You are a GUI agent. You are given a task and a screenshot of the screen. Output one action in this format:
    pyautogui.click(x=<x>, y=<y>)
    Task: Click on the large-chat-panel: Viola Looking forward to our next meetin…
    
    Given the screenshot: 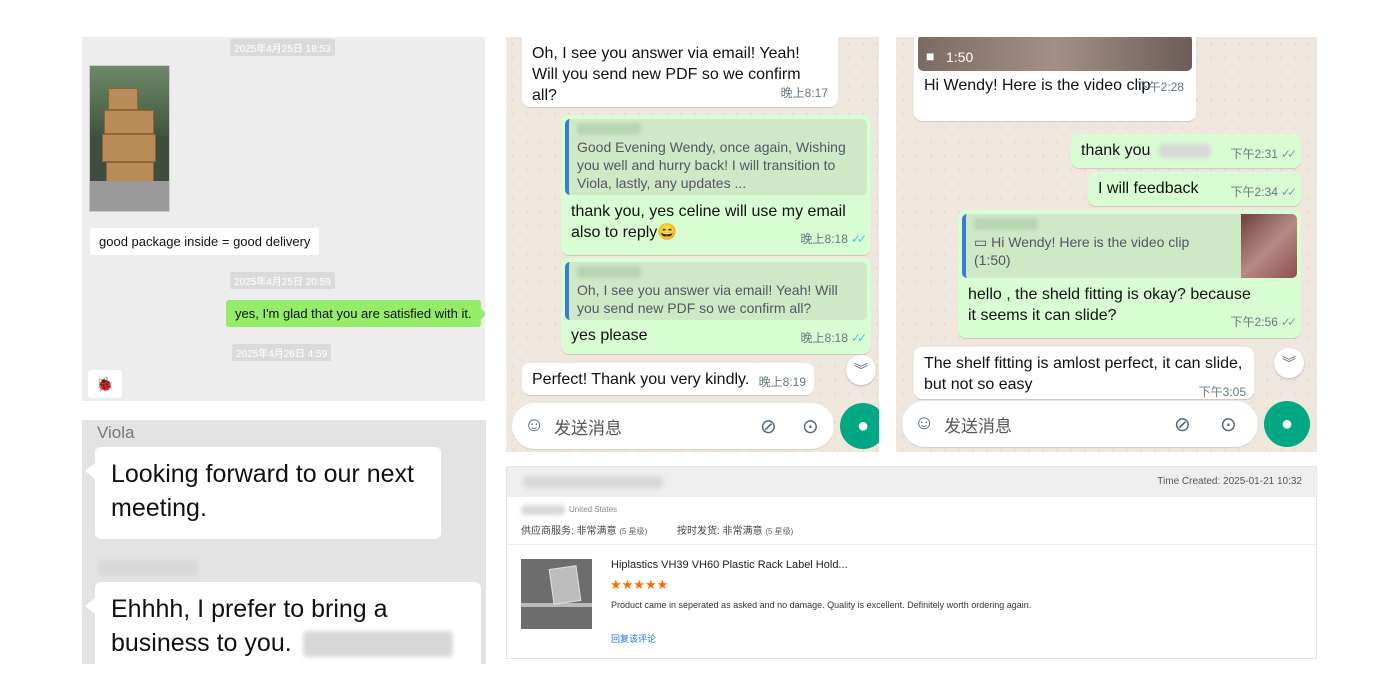 What is the action you would take?
    pyautogui.click(x=284, y=542)
    